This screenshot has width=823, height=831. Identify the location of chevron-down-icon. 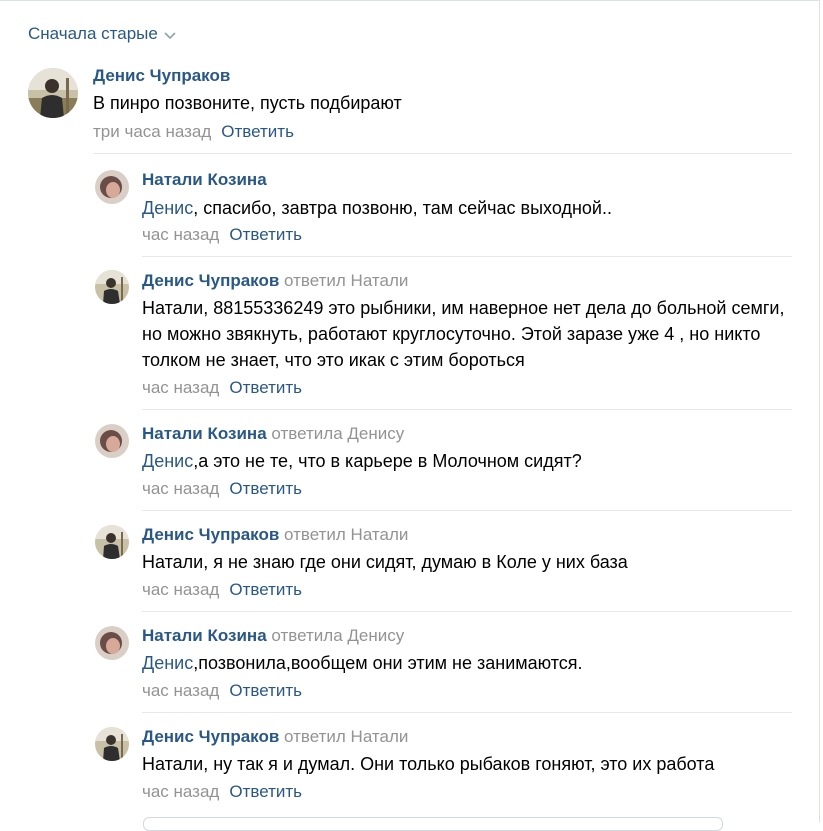
(170, 35).